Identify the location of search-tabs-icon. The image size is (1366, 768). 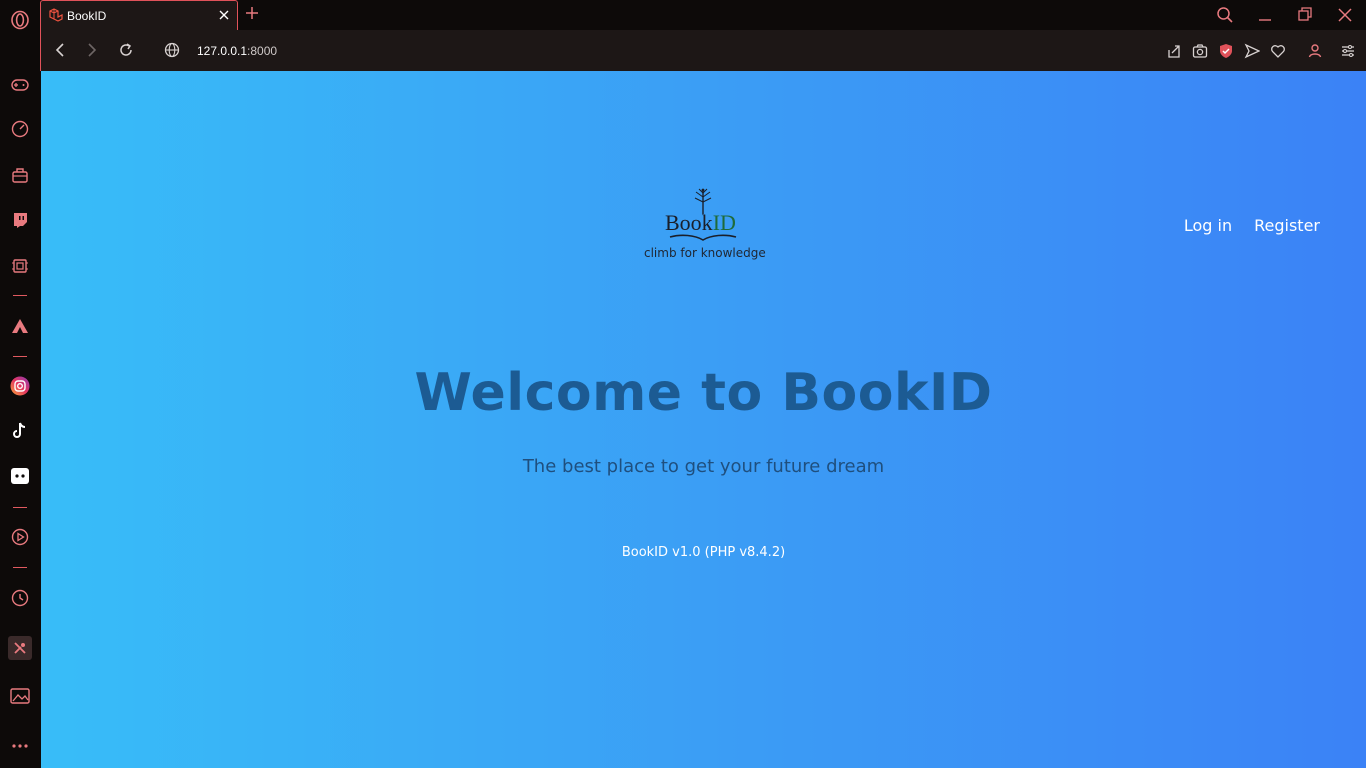
(1225, 17).